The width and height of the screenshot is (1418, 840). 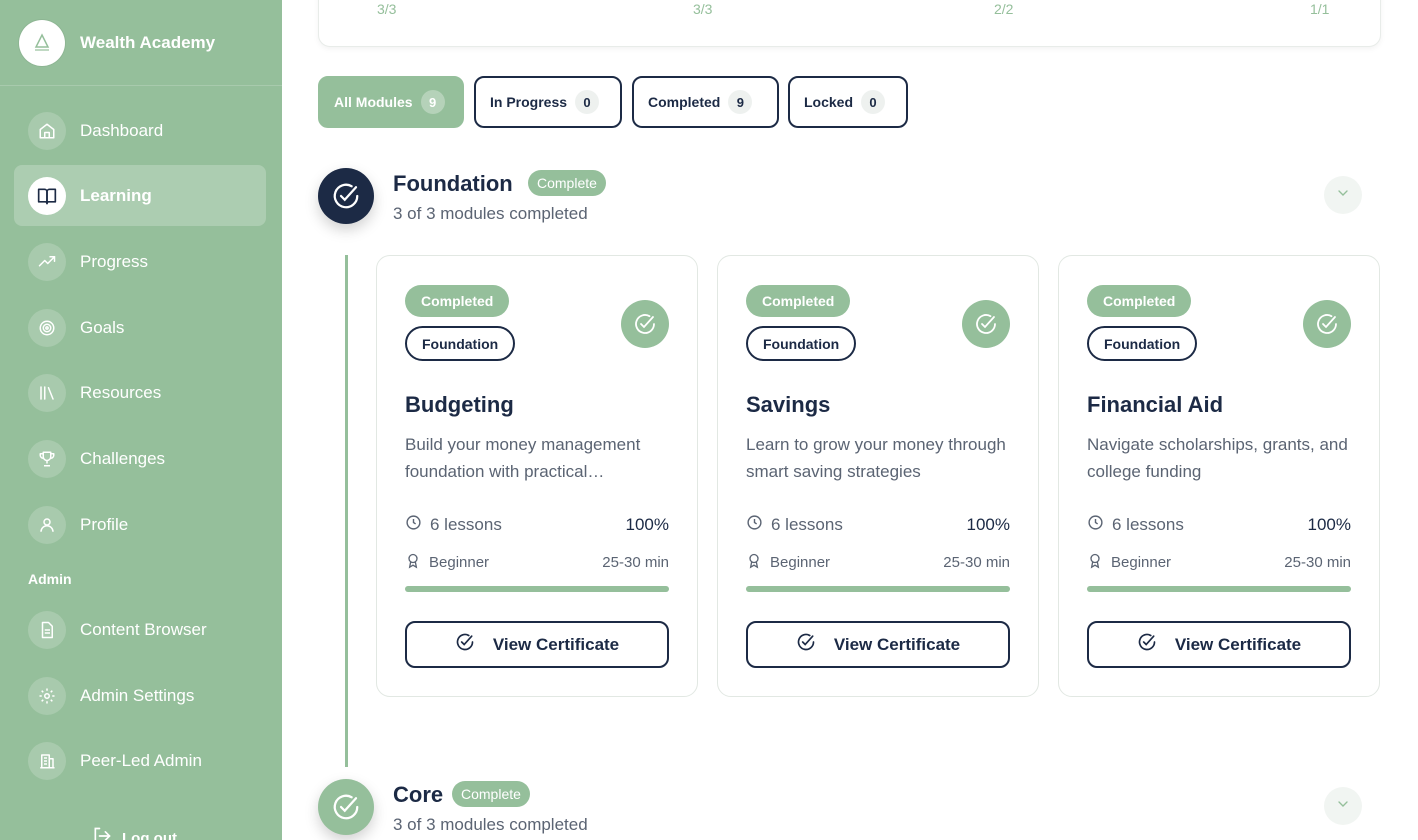 What do you see at coordinates (140, 327) in the screenshot?
I see `sidebar-item-goals: Goals` at bounding box center [140, 327].